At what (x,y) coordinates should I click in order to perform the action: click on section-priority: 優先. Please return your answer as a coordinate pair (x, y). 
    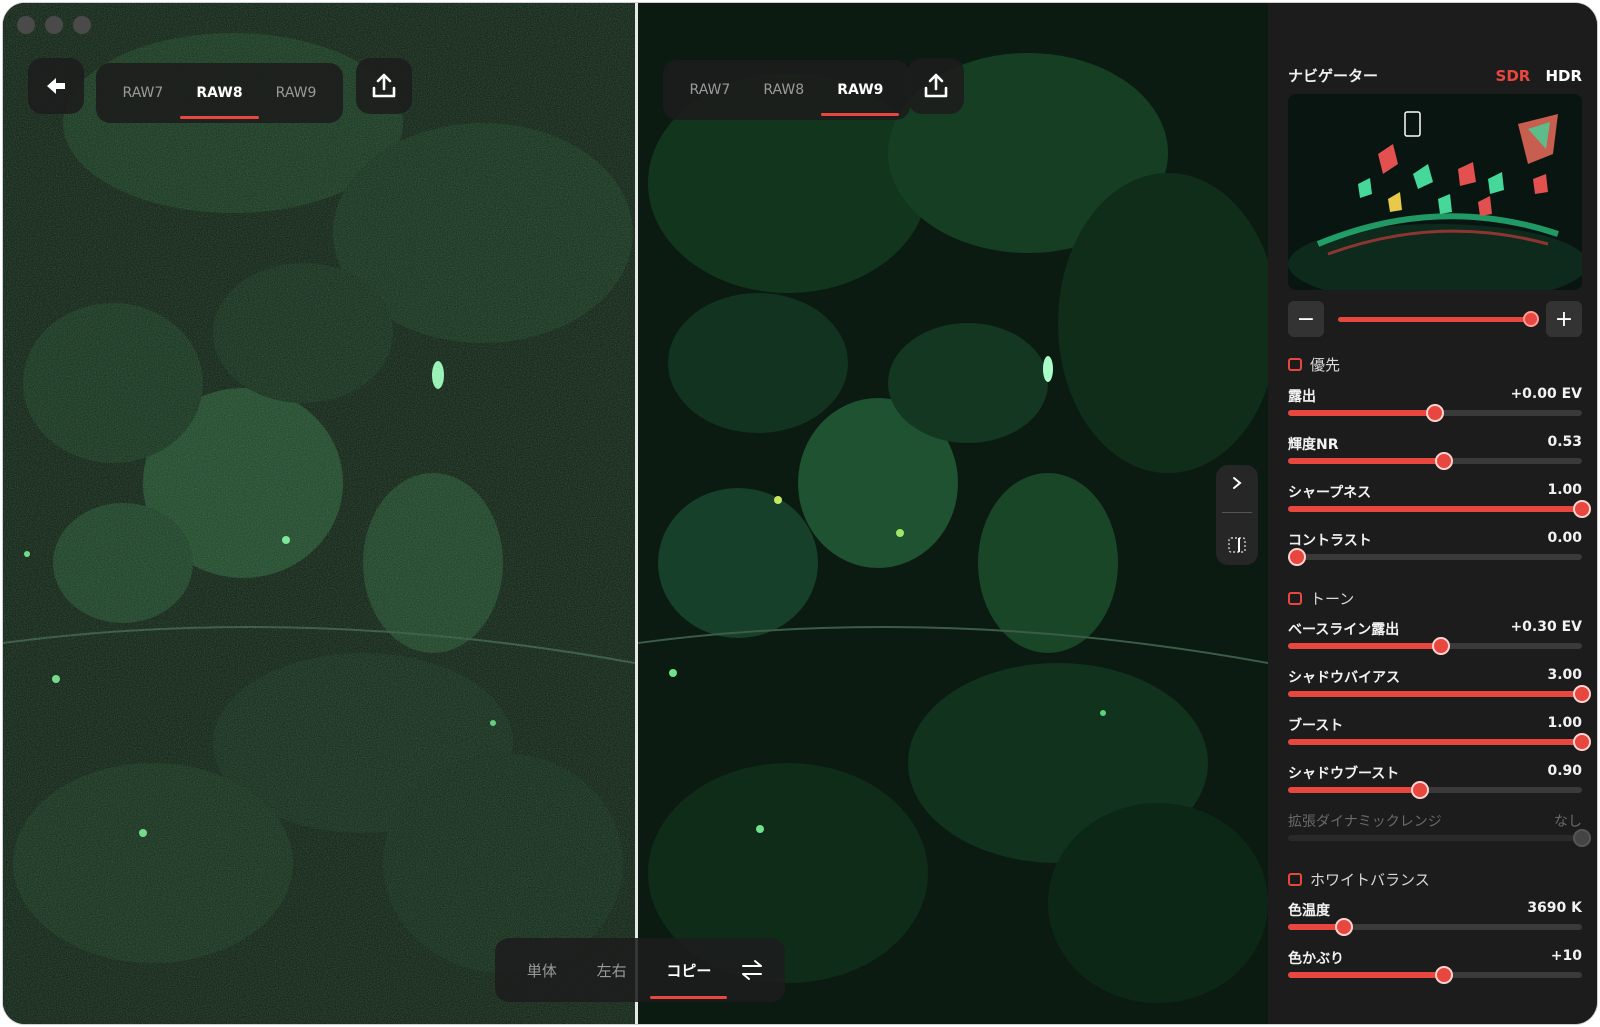
    Looking at the image, I should click on (1314, 364).